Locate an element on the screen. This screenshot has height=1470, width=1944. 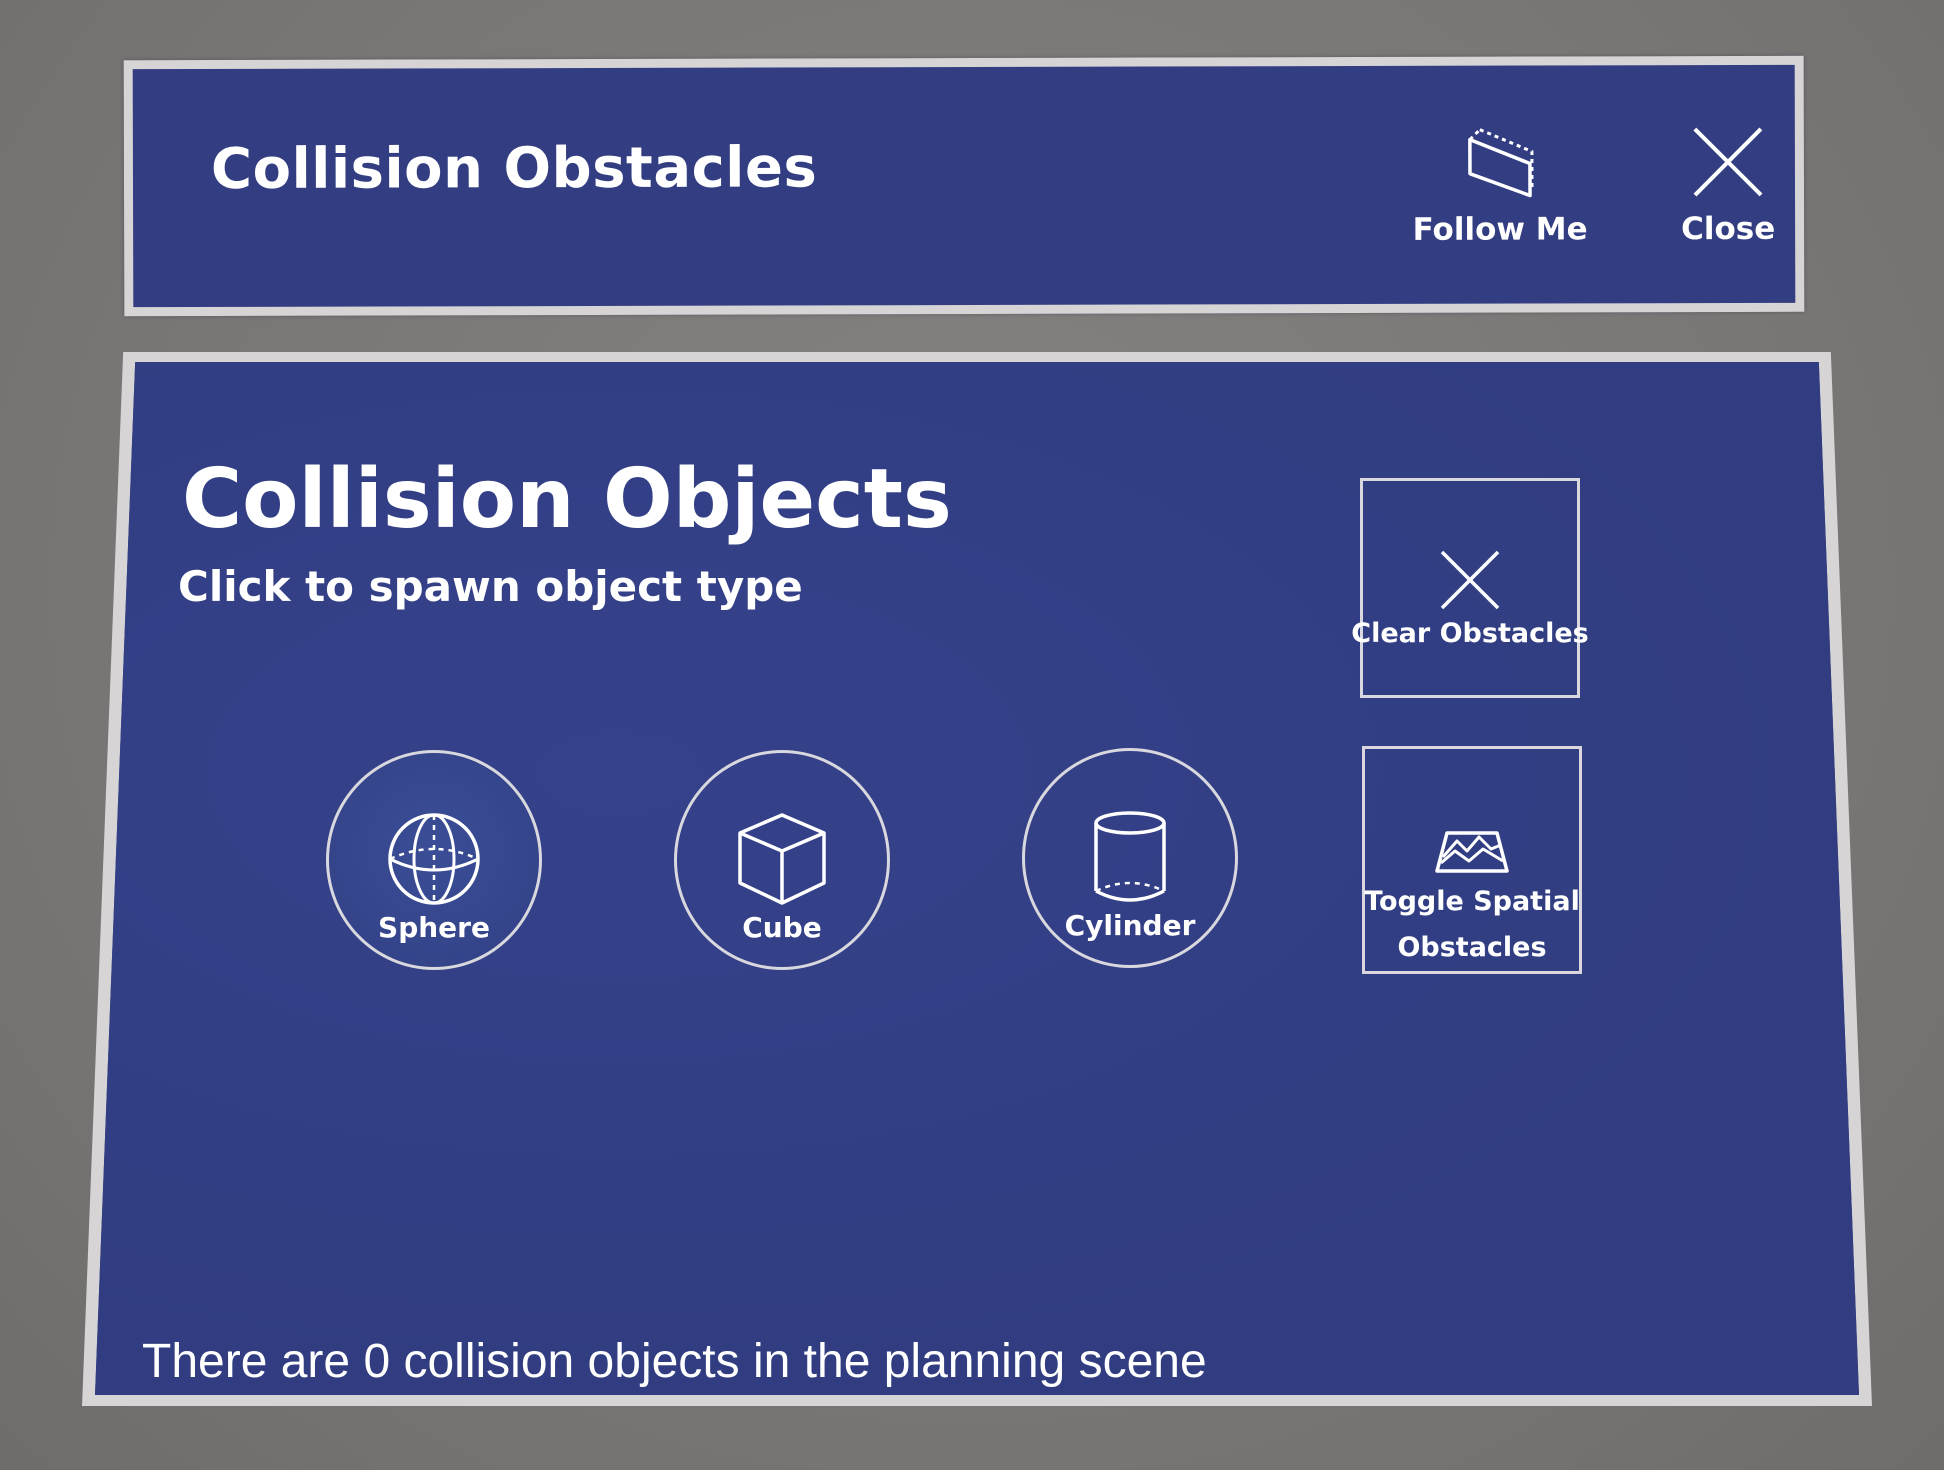
header-title: Collision Obstacles is located at coordinates (514, 168).